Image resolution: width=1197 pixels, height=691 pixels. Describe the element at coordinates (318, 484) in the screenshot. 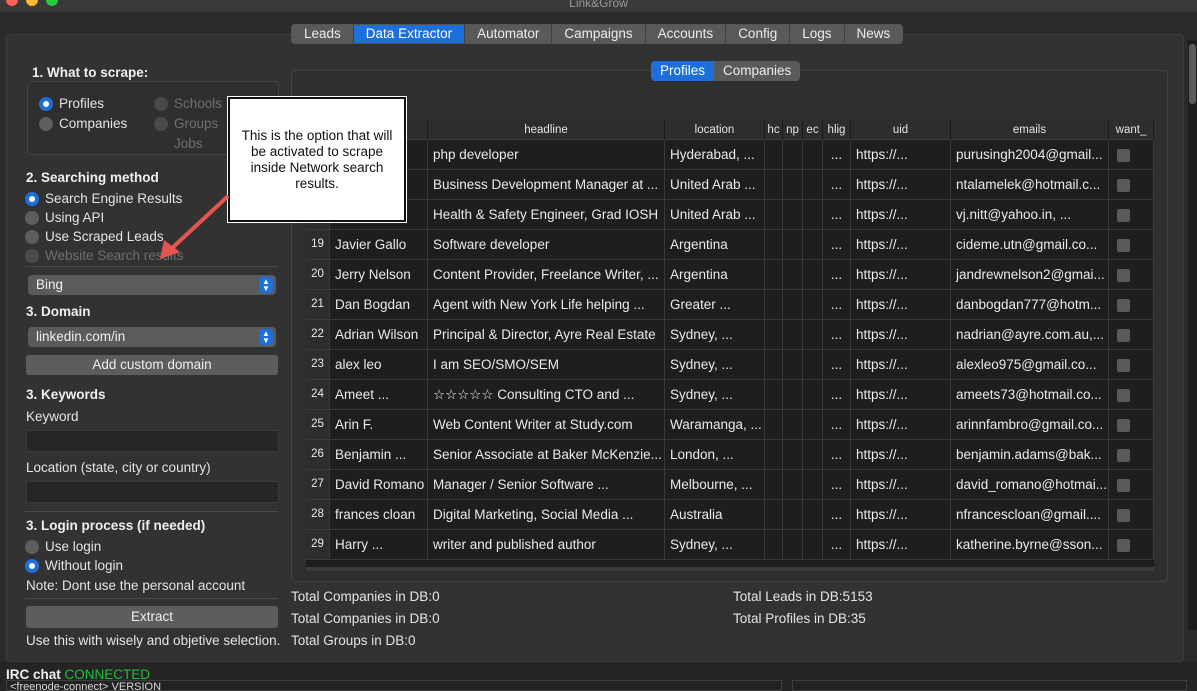

I see `row-number: 27` at that location.